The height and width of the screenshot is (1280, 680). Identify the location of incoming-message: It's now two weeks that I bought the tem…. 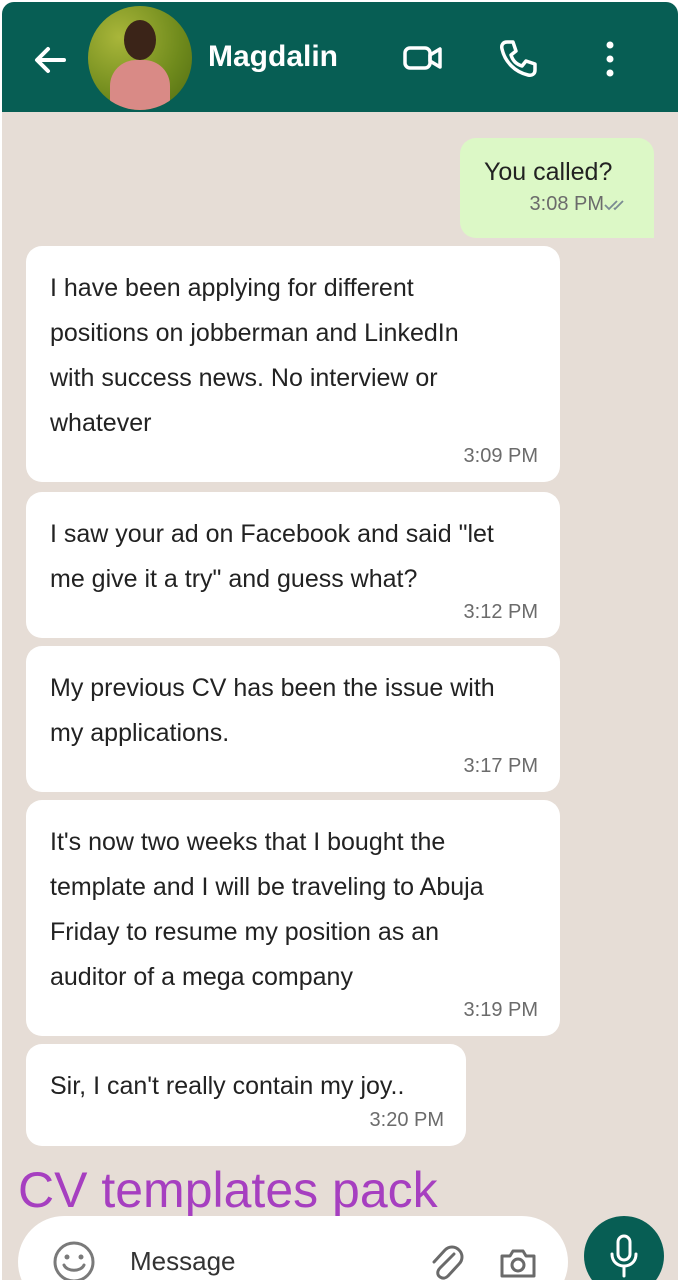
(293, 918).